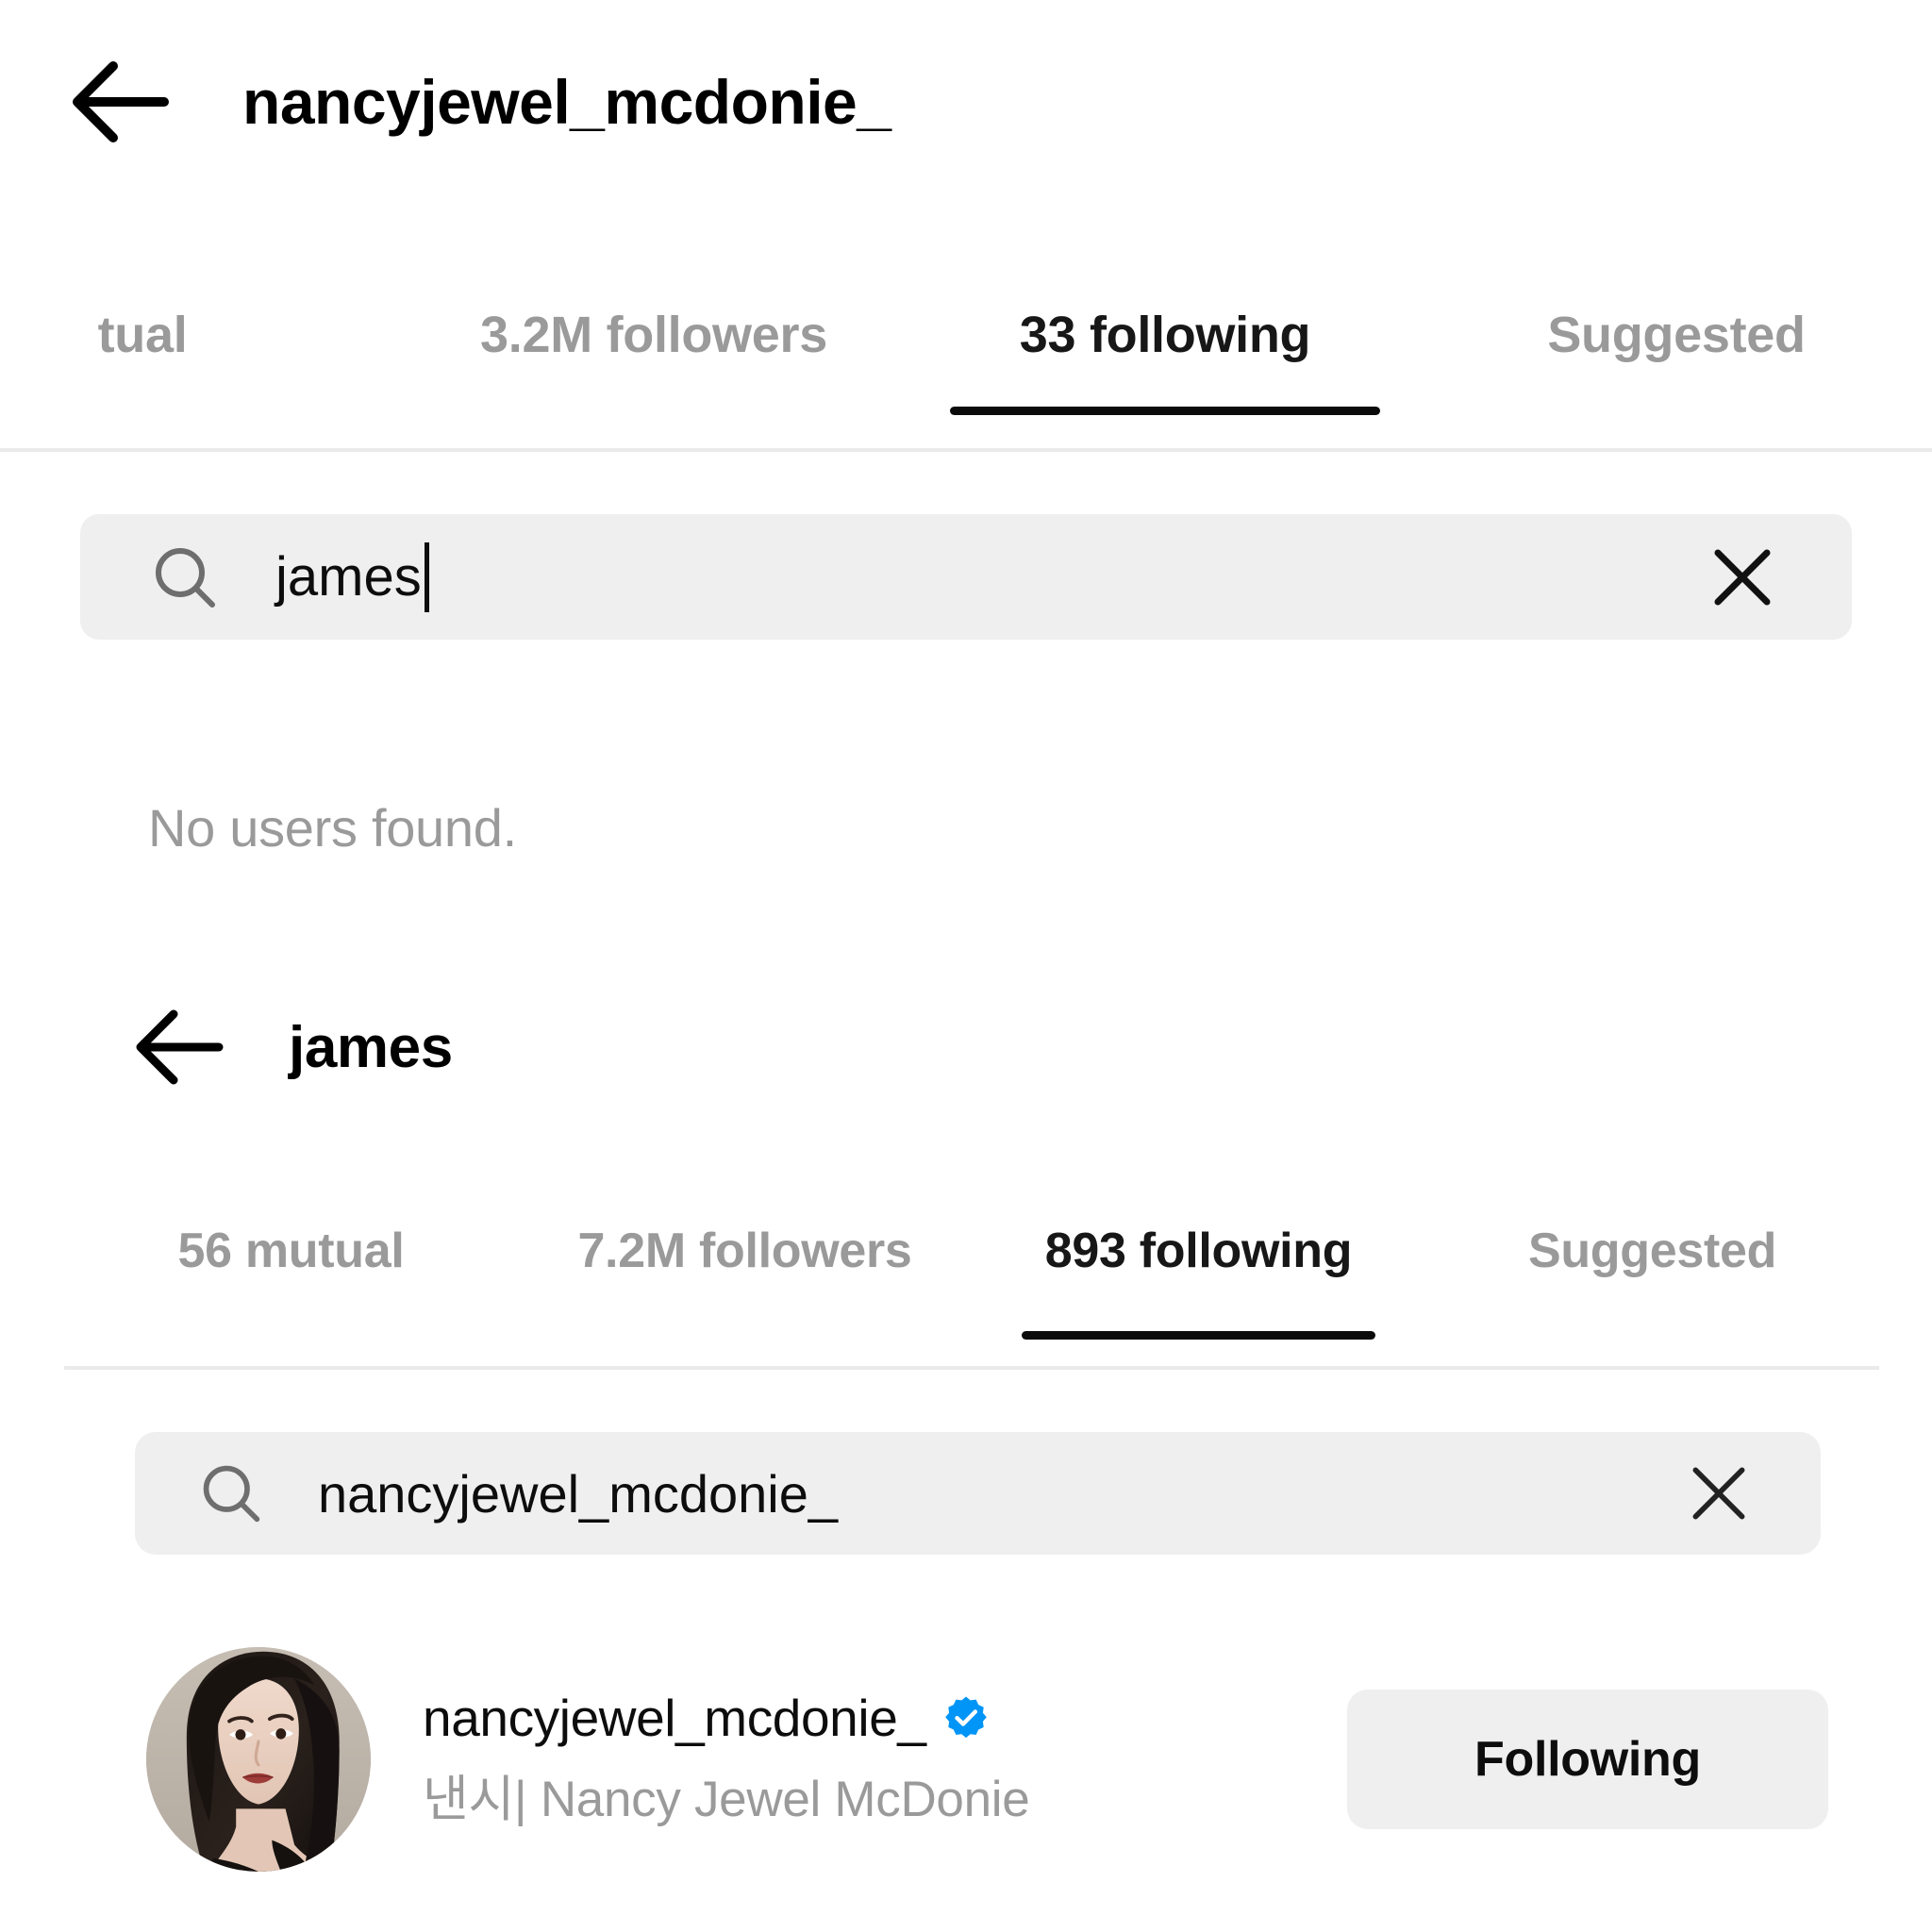  I want to click on outer-screen-header: nancyjewel_mcdonie_, so click(966, 102).